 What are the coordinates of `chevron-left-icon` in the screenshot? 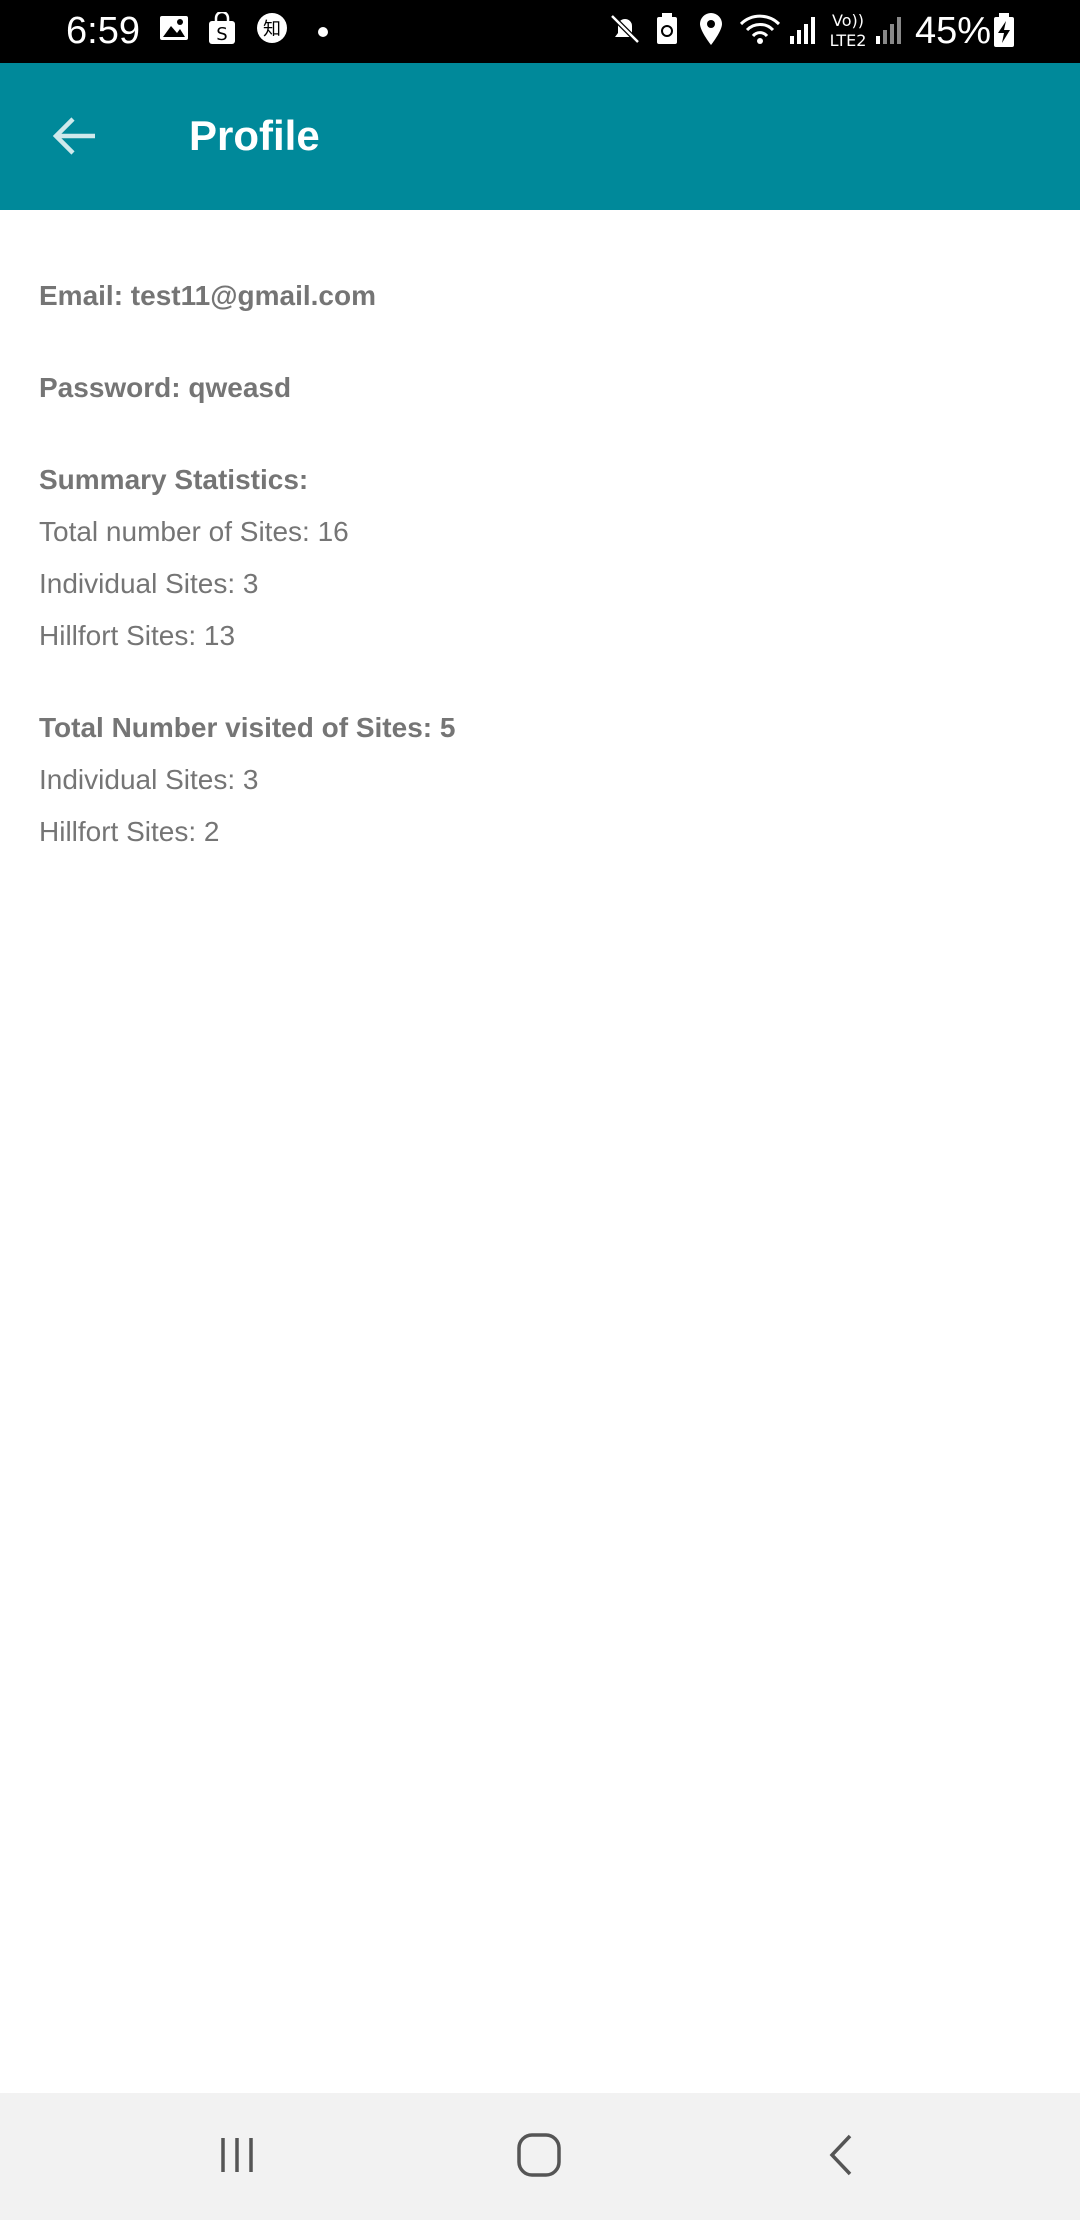 It's located at (840, 2155).